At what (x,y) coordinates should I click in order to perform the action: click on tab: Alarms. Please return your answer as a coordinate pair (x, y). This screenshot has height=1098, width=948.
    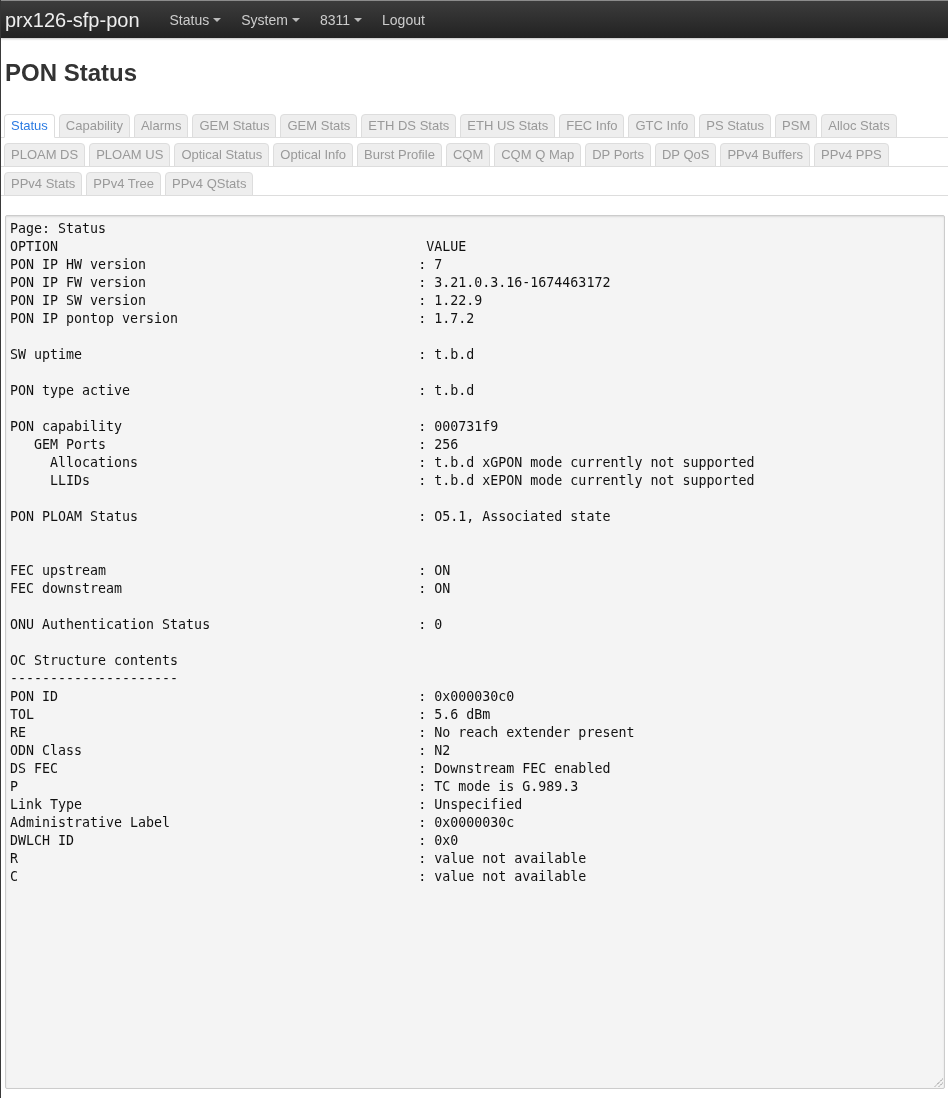
    Looking at the image, I should click on (161, 126).